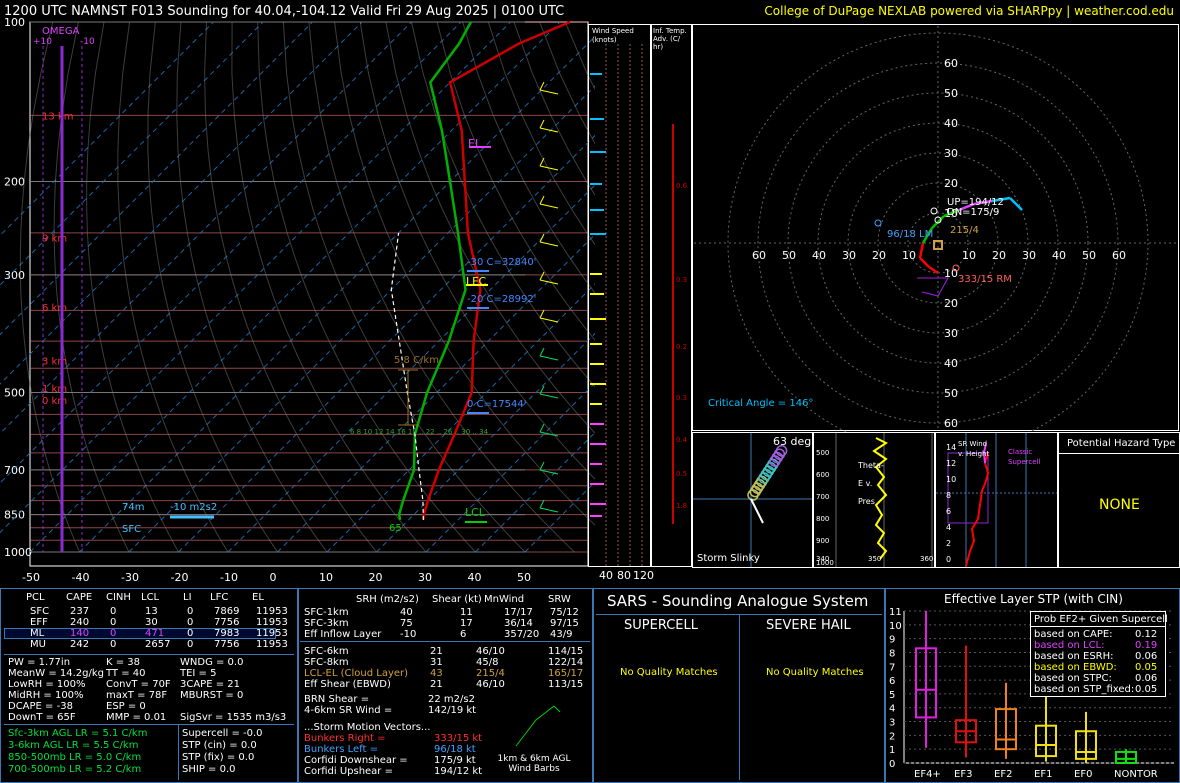 The height and width of the screenshot is (783, 1180). I want to click on theta-tick-label: 800, so click(823, 519).